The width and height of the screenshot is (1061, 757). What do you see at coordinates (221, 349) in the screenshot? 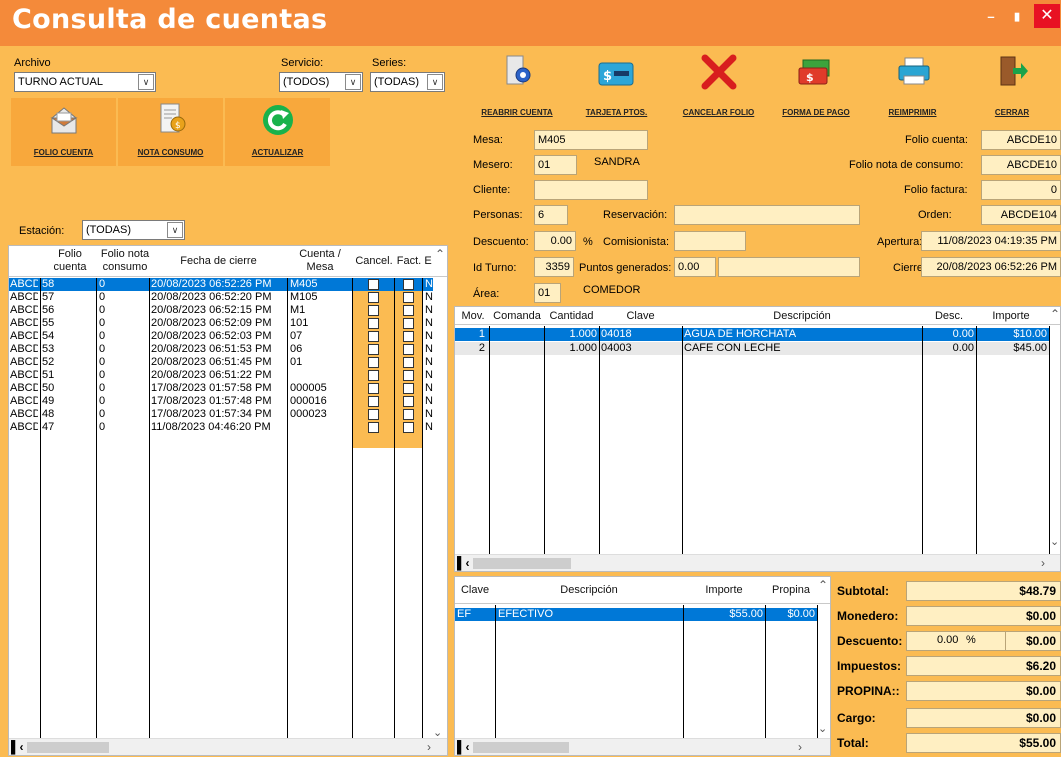
I see `table-row: ABCD 53 0 20/08/2023 06:51:53 PM 06 N` at bounding box center [221, 349].